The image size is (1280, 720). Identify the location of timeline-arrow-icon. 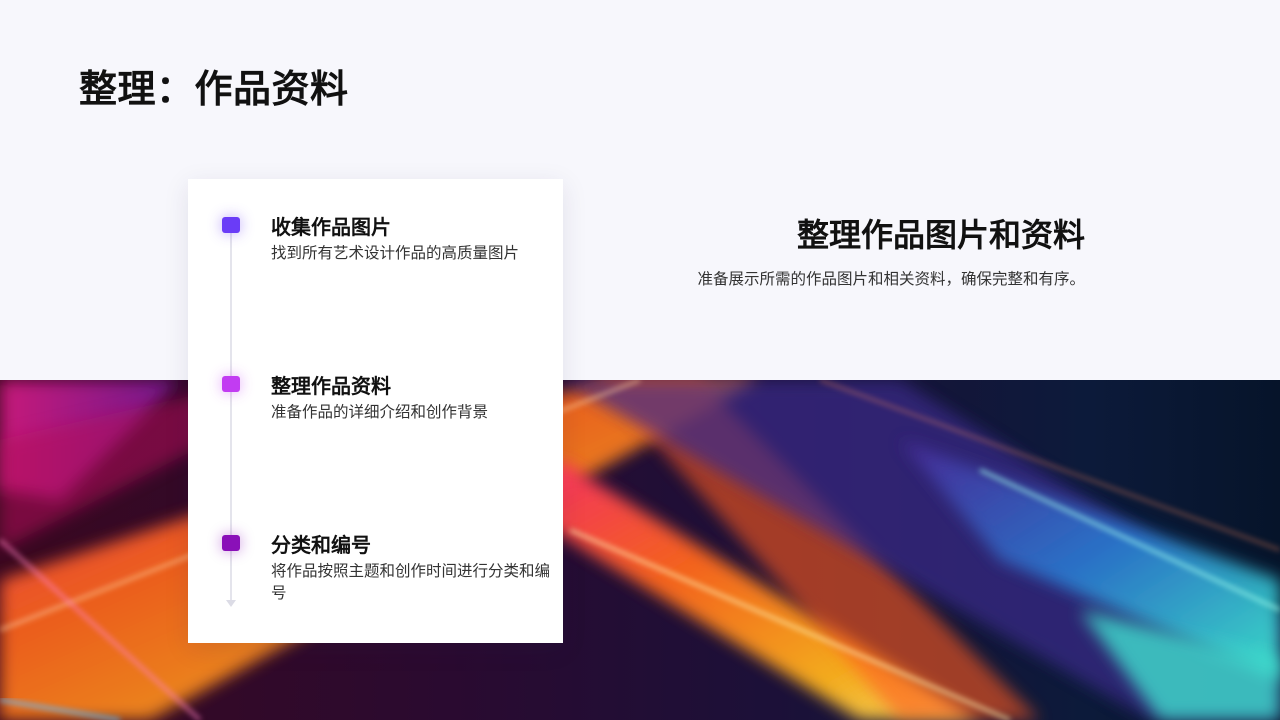
(231, 603).